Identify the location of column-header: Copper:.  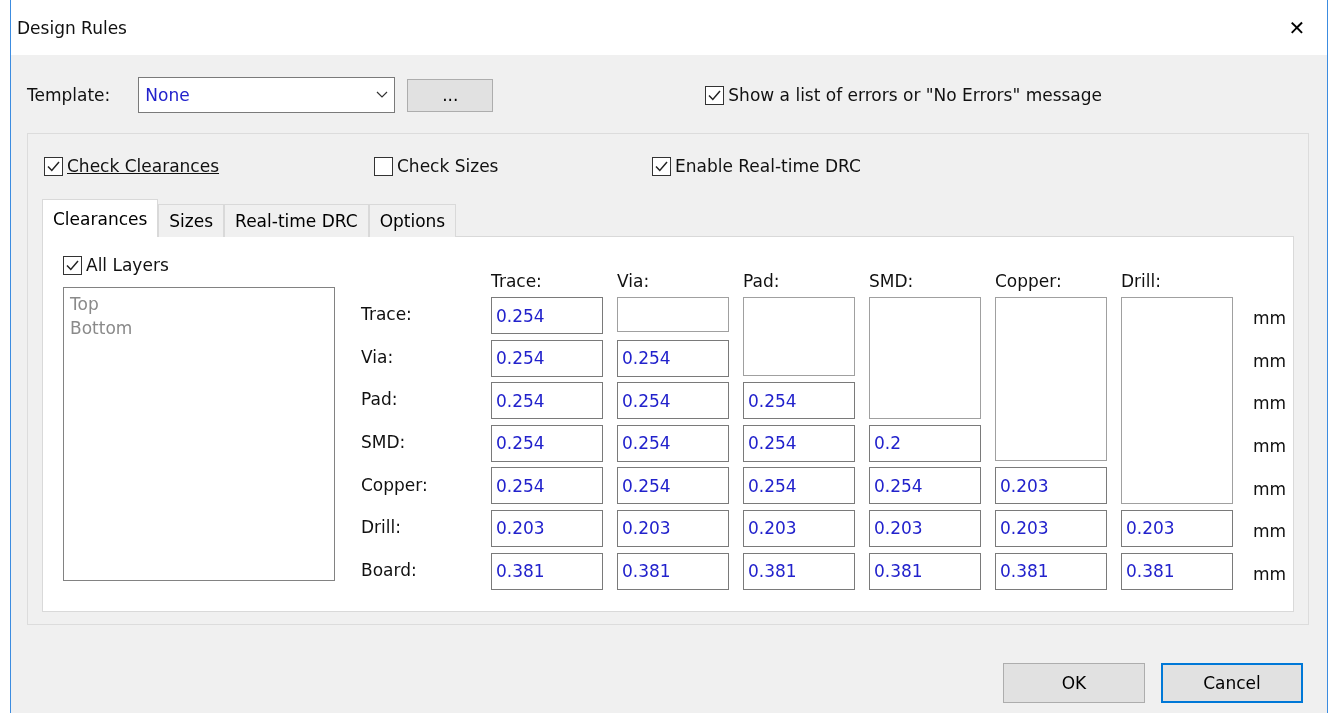
(1028, 282).